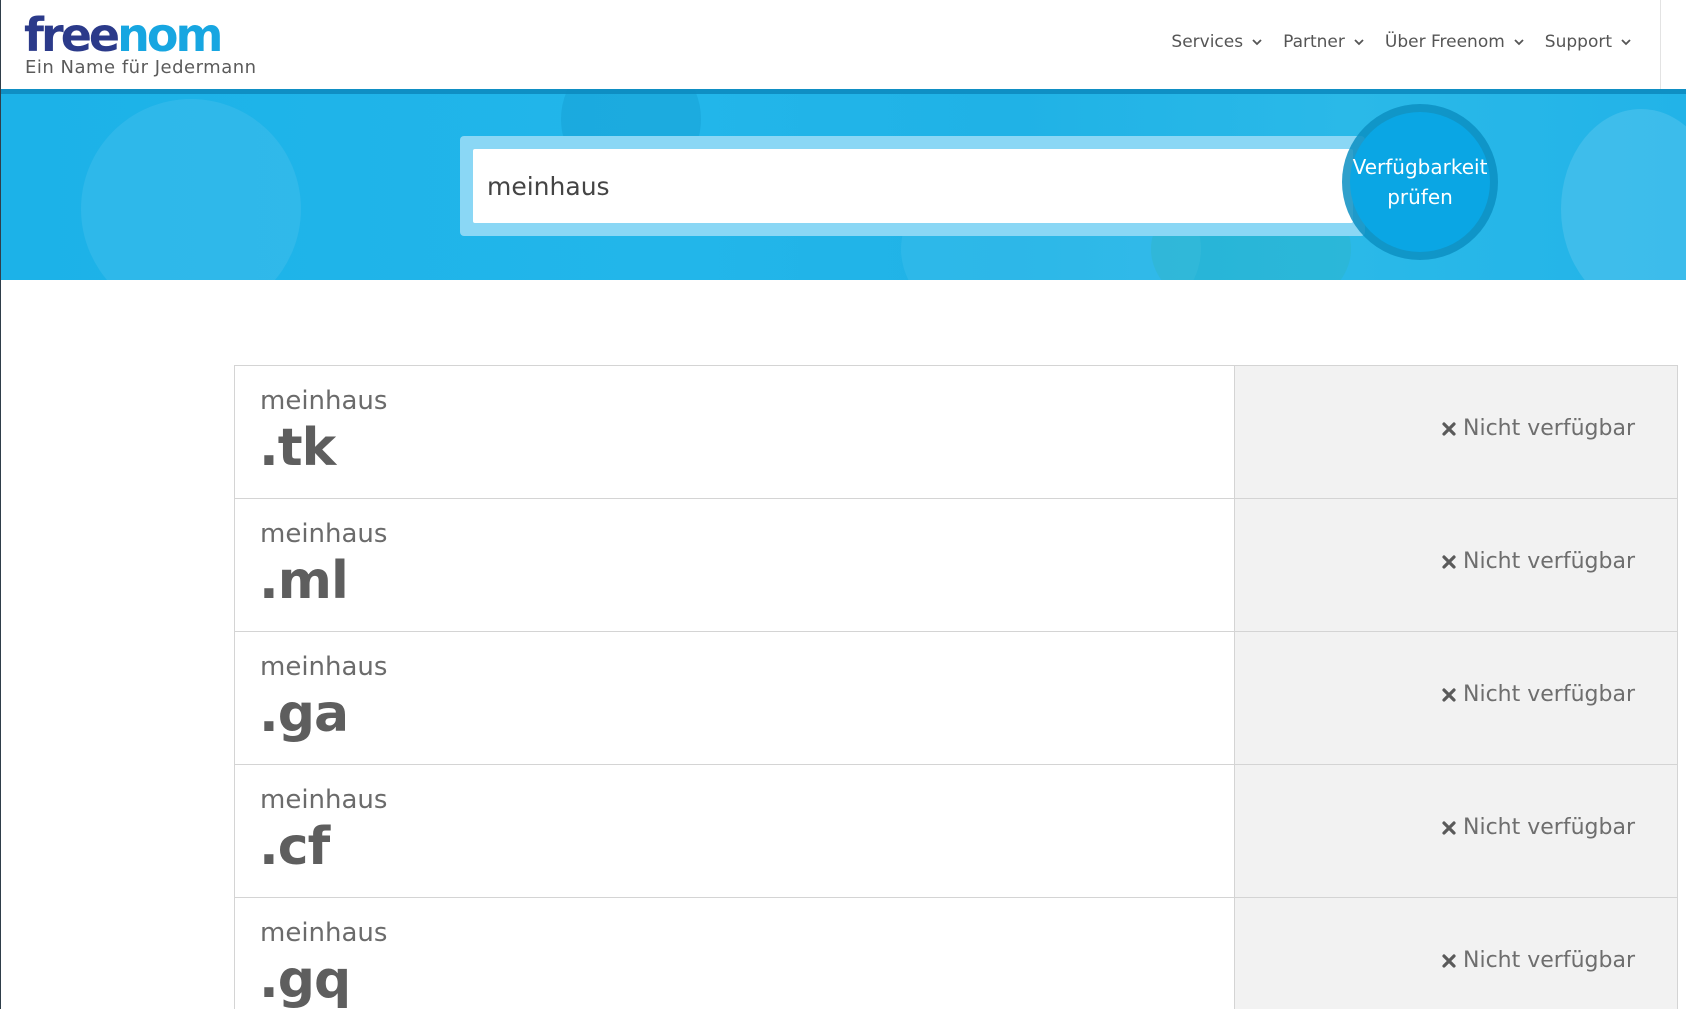  What do you see at coordinates (304, 581) in the screenshot?
I see `result-tld: .ml` at bounding box center [304, 581].